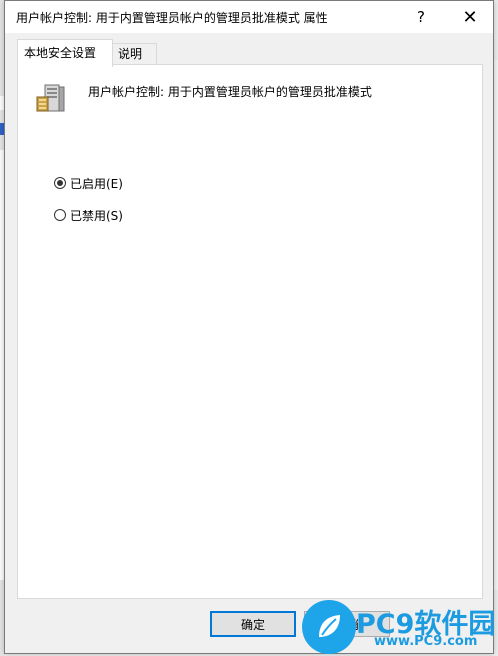 The height and width of the screenshot is (656, 498). I want to click on radio-selected-icon, so click(60, 183).